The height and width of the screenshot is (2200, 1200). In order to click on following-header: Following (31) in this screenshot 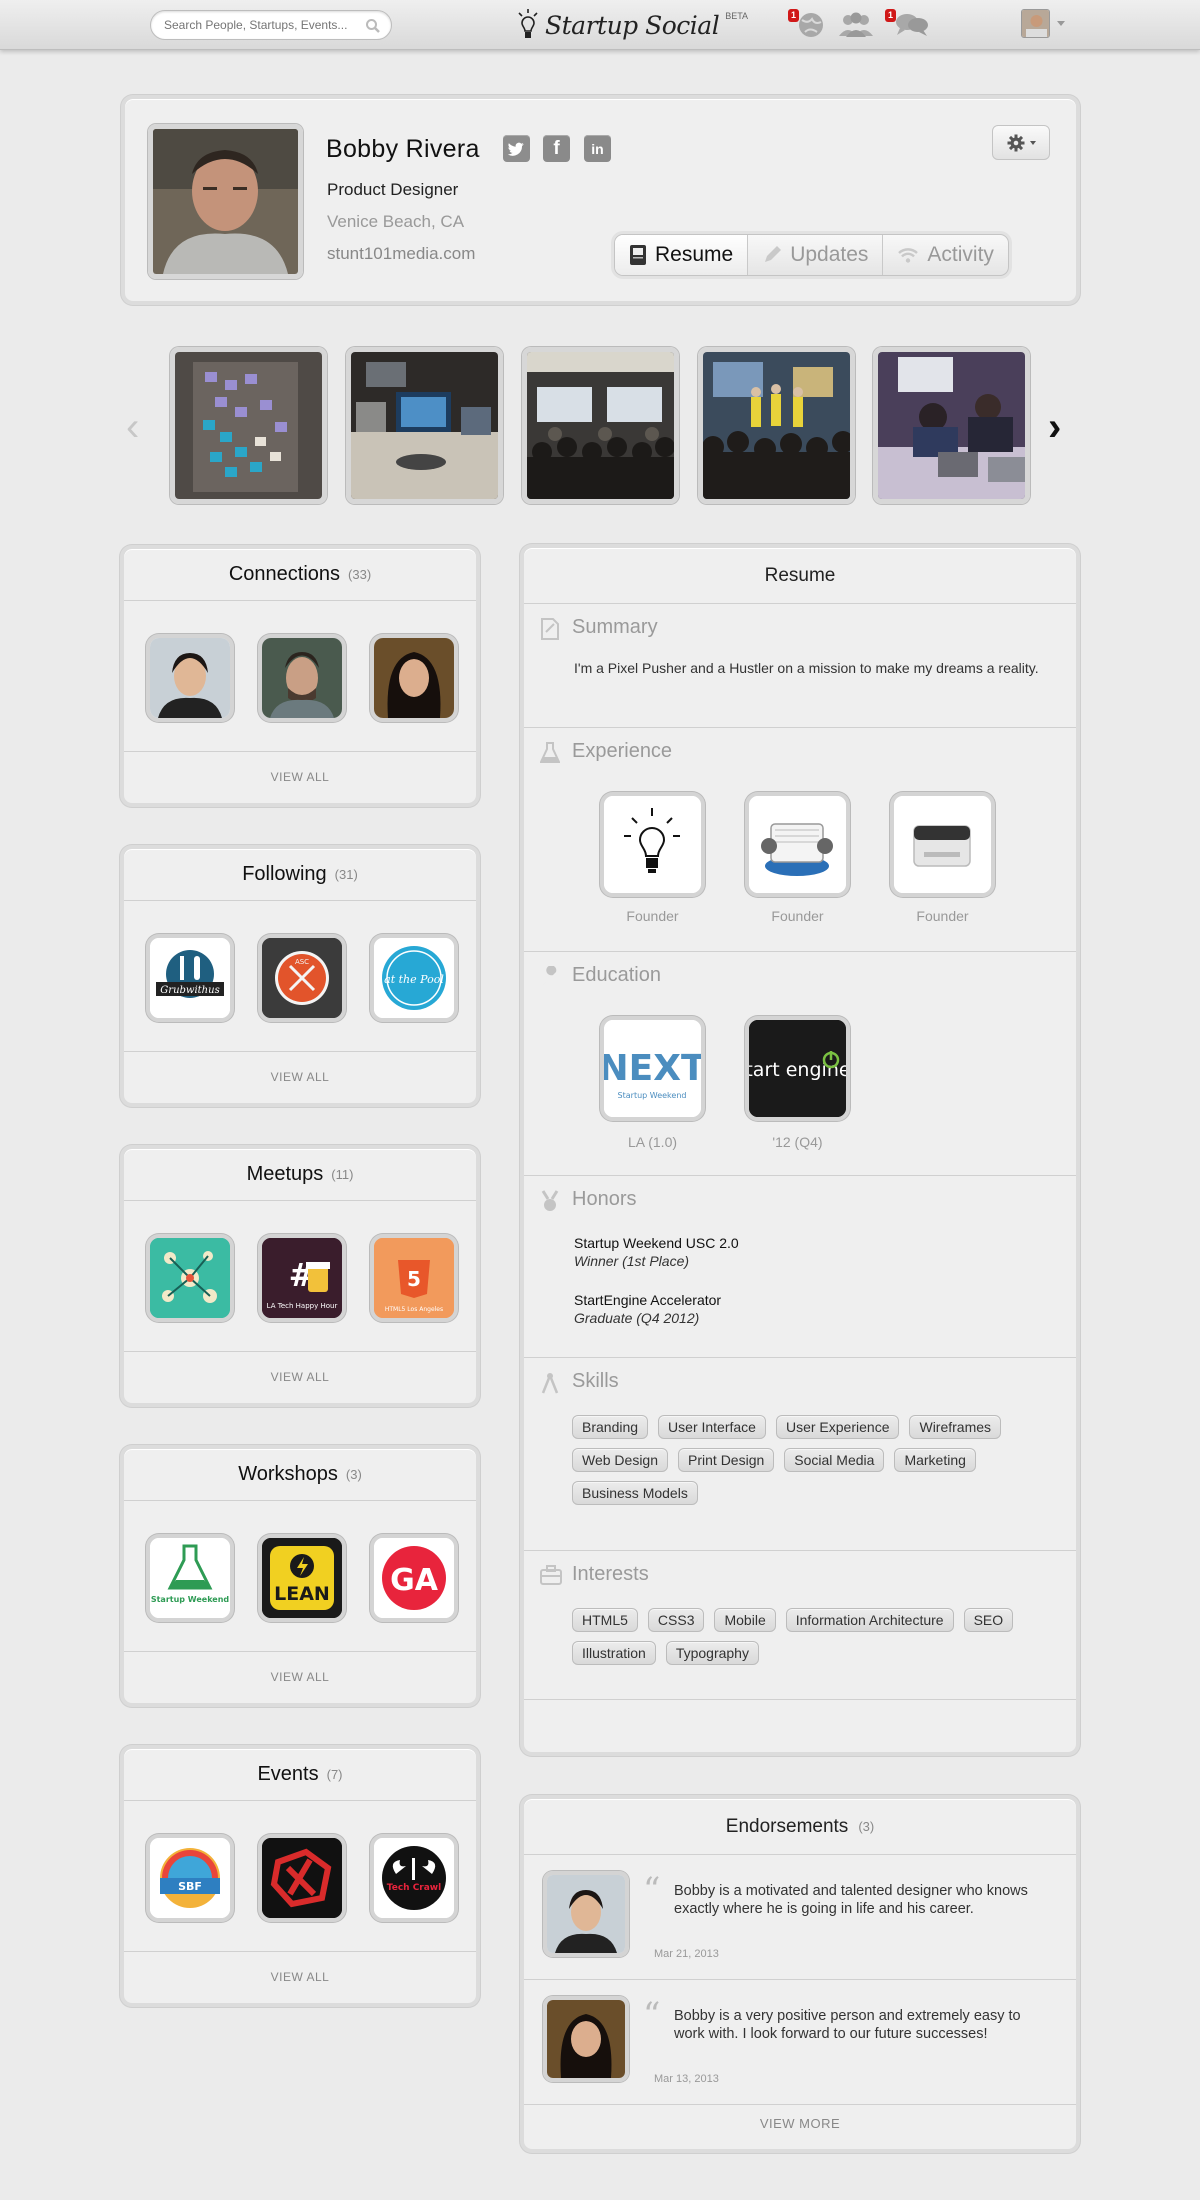, I will do `click(300, 875)`.